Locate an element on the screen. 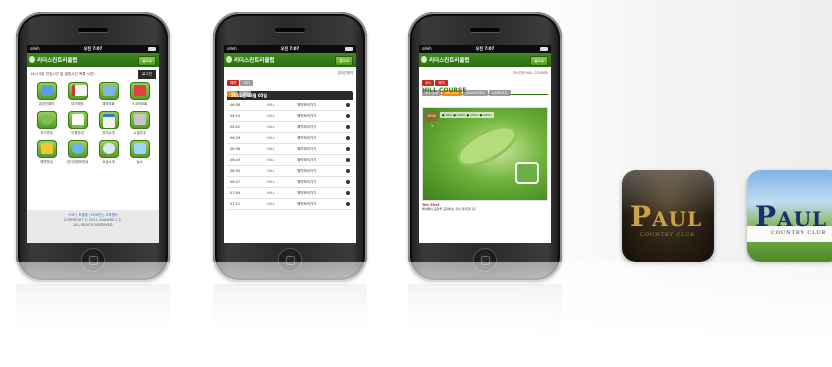 The image size is (832, 367). speaker-grille is located at coordinates (93, 30).